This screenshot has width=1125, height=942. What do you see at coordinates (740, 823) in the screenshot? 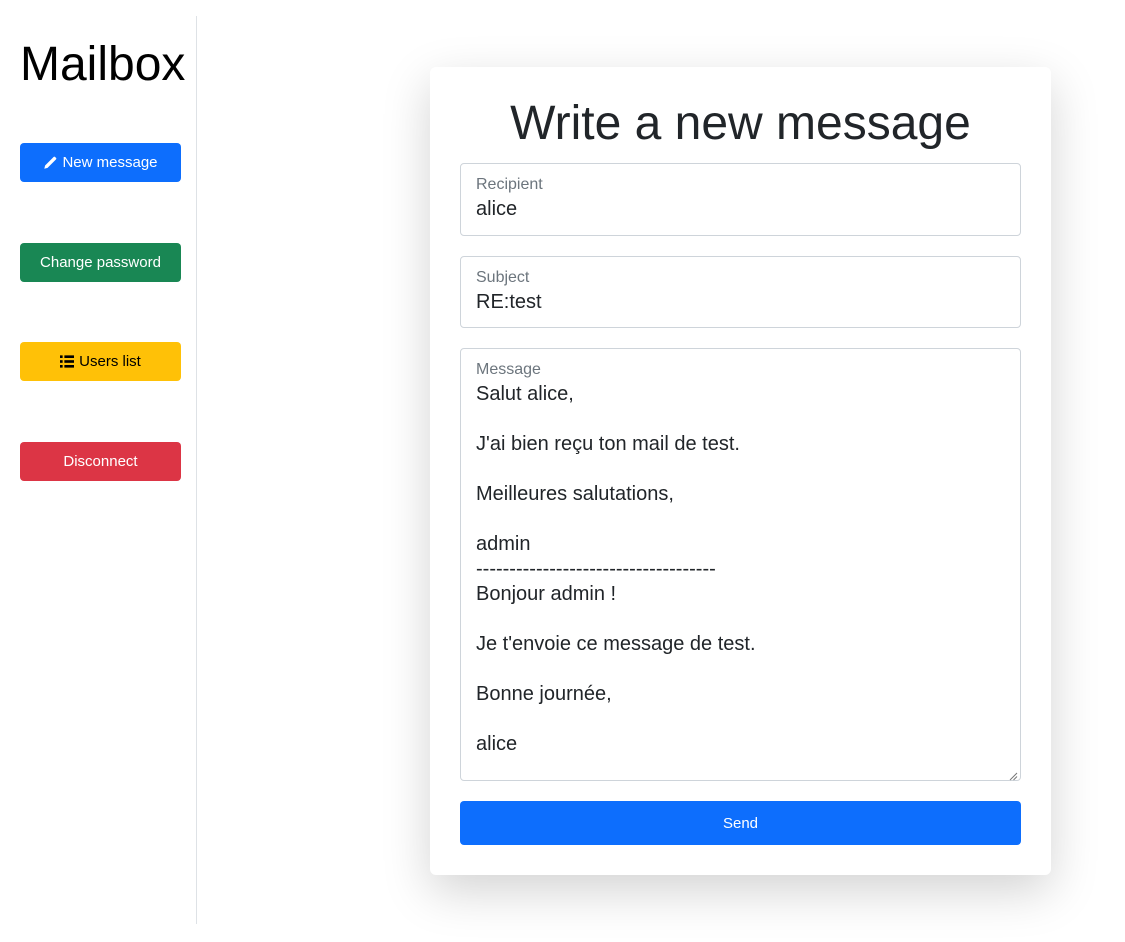
I see `send-button: Send` at bounding box center [740, 823].